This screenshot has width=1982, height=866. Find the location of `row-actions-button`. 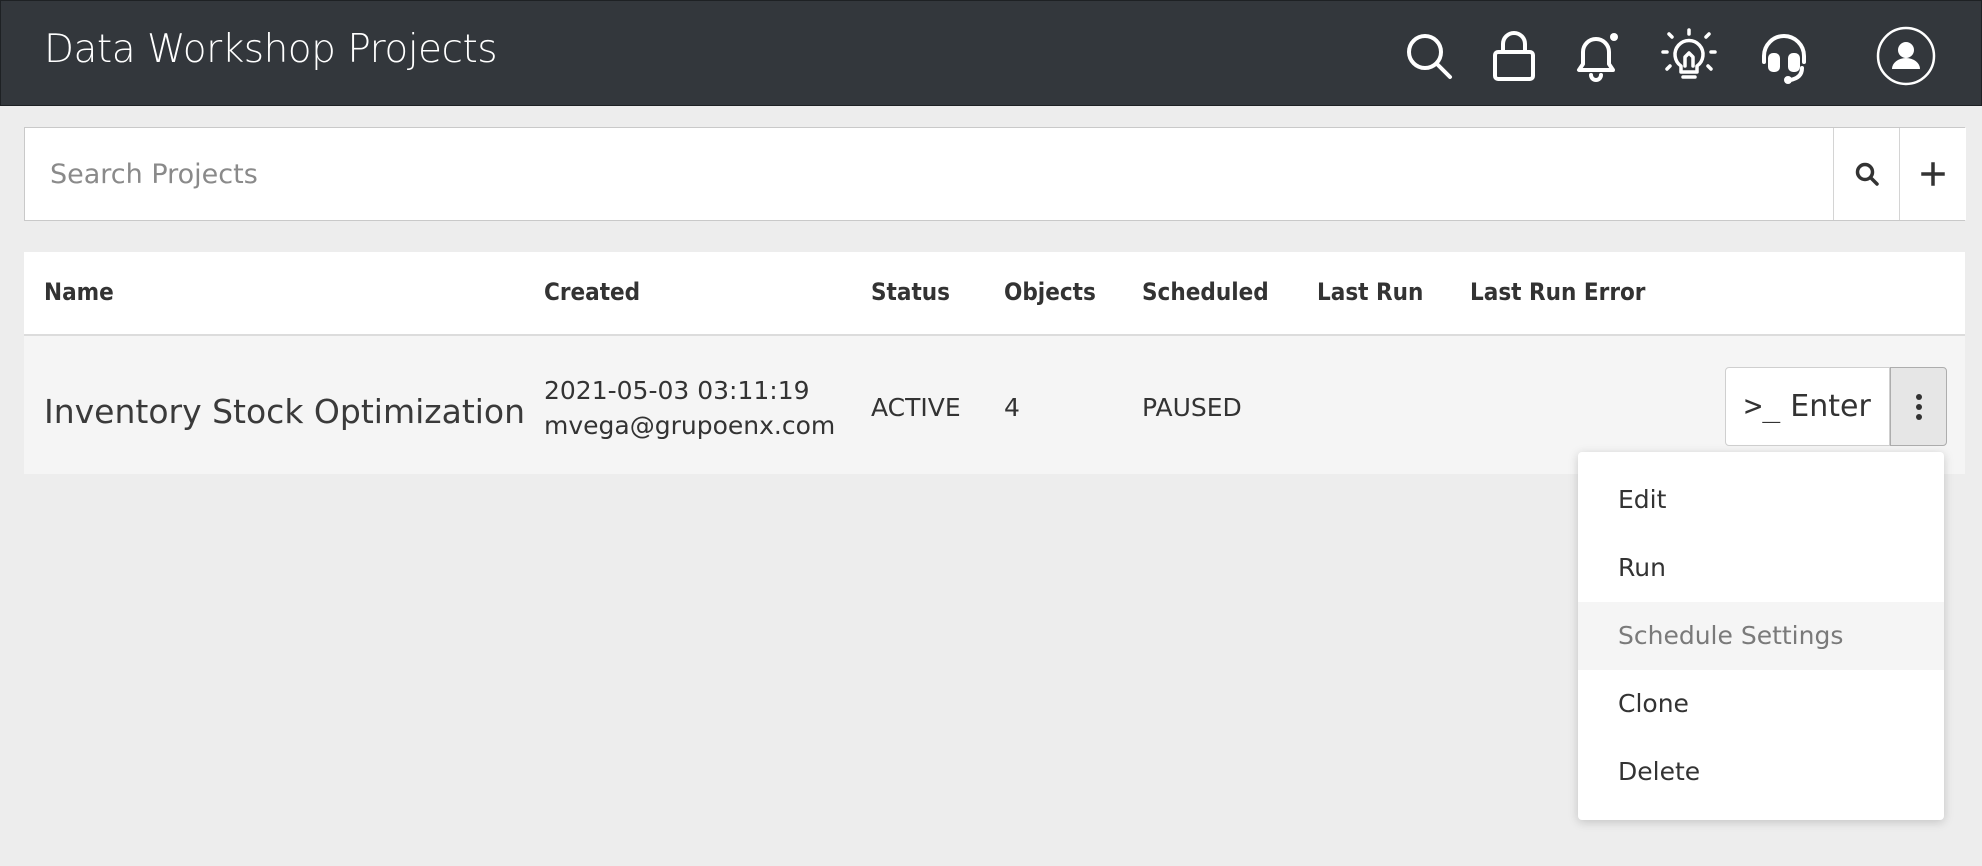

row-actions-button is located at coordinates (1918, 406).